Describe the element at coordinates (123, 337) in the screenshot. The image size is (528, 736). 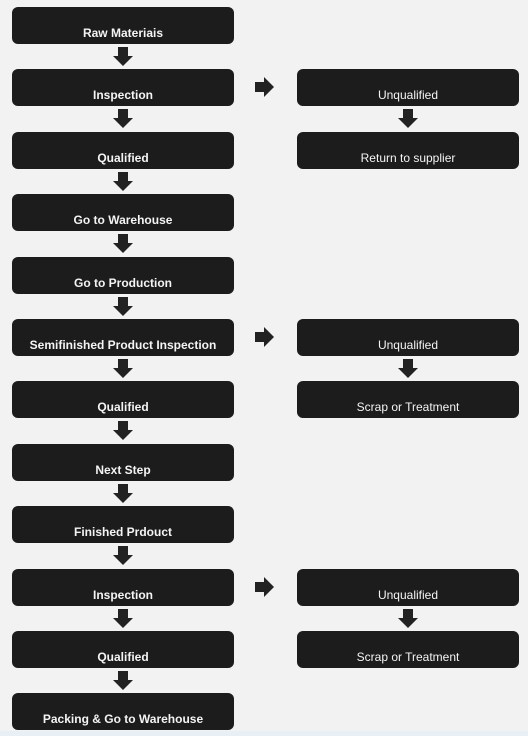
I see `flow-step-box: Semifinished Product Inspection` at that location.